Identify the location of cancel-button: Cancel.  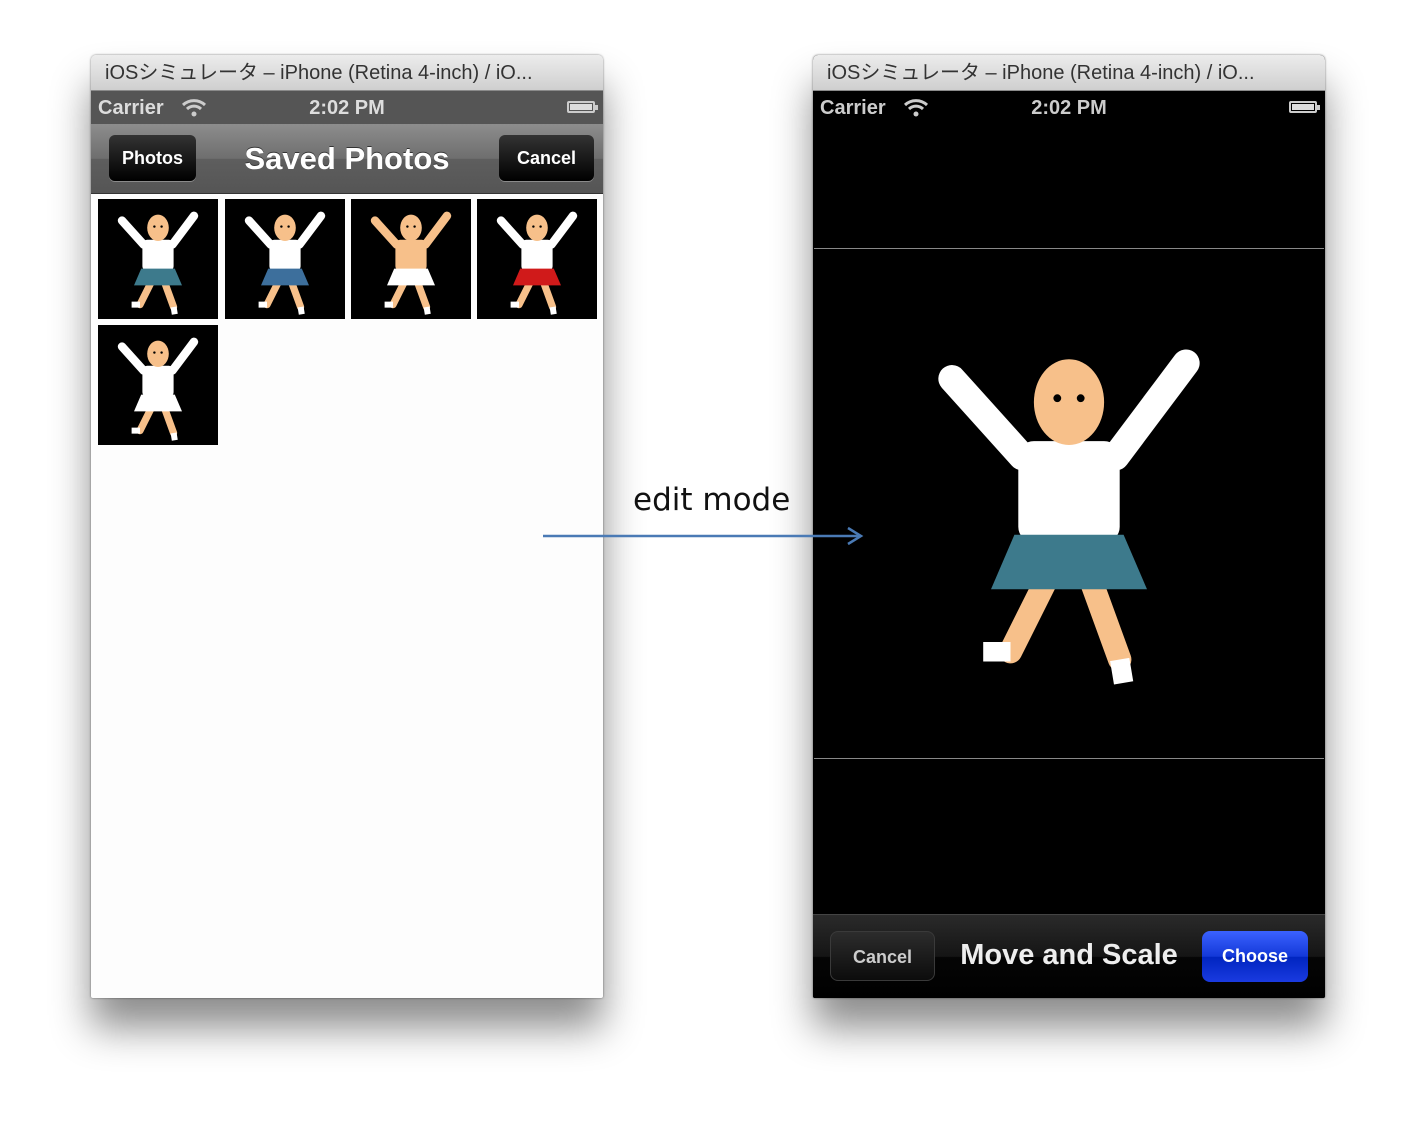
(546, 158).